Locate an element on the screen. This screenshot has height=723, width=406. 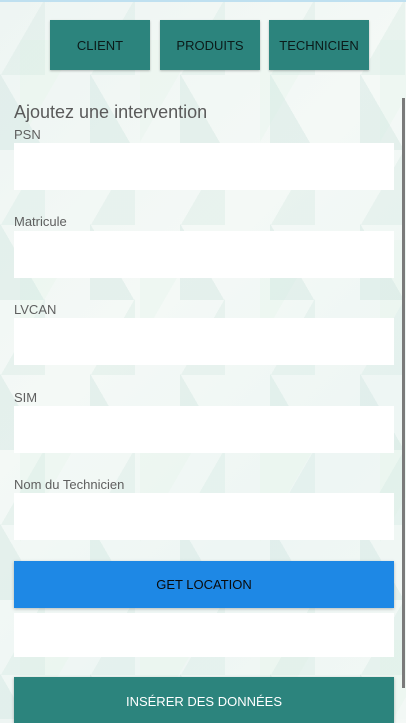
technicien-name-label: Nom du Technicien is located at coordinates (69, 484).